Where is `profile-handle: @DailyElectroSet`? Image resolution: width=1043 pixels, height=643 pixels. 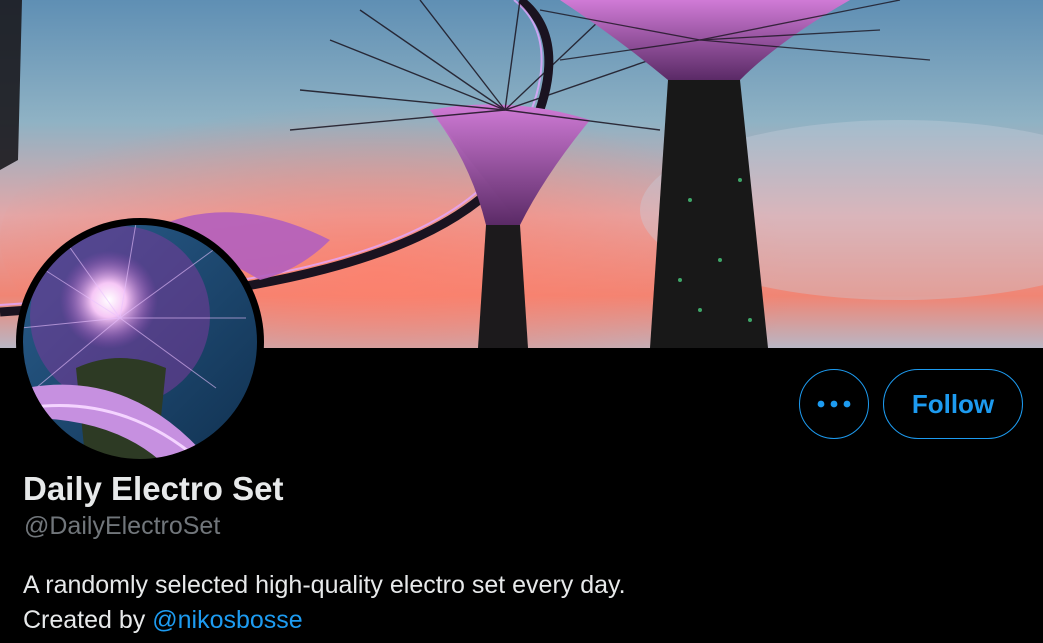
profile-handle: @DailyElectroSet is located at coordinates (122, 526).